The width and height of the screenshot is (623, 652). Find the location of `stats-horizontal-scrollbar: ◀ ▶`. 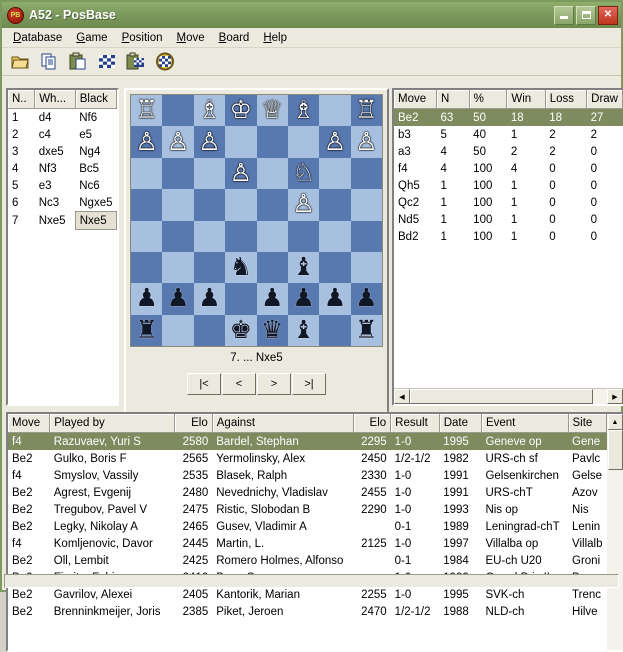

stats-horizontal-scrollbar: ◀ ▶ is located at coordinates (508, 396).